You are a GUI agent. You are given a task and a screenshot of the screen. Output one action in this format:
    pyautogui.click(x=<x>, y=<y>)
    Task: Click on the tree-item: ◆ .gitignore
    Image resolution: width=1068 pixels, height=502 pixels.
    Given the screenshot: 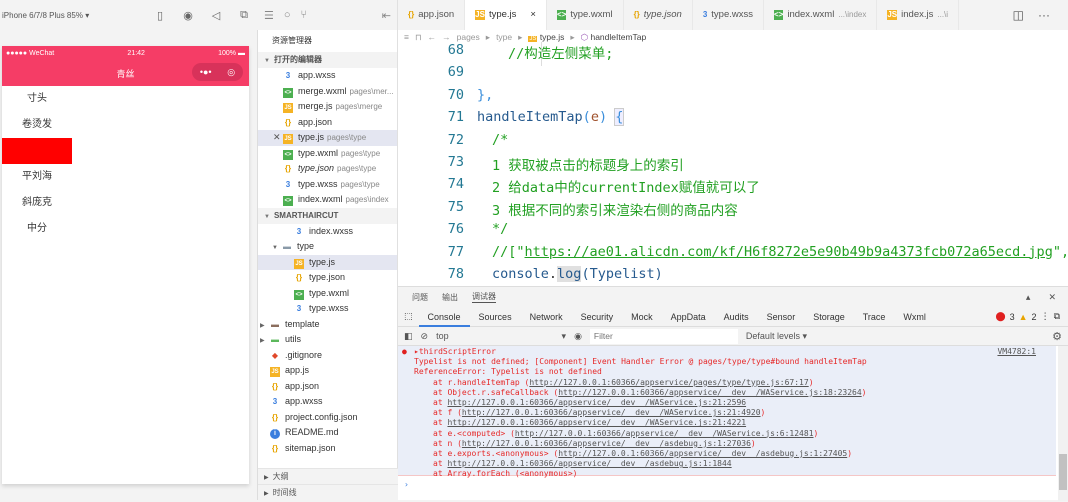 What is the action you would take?
    pyautogui.click(x=327, y=356)
    